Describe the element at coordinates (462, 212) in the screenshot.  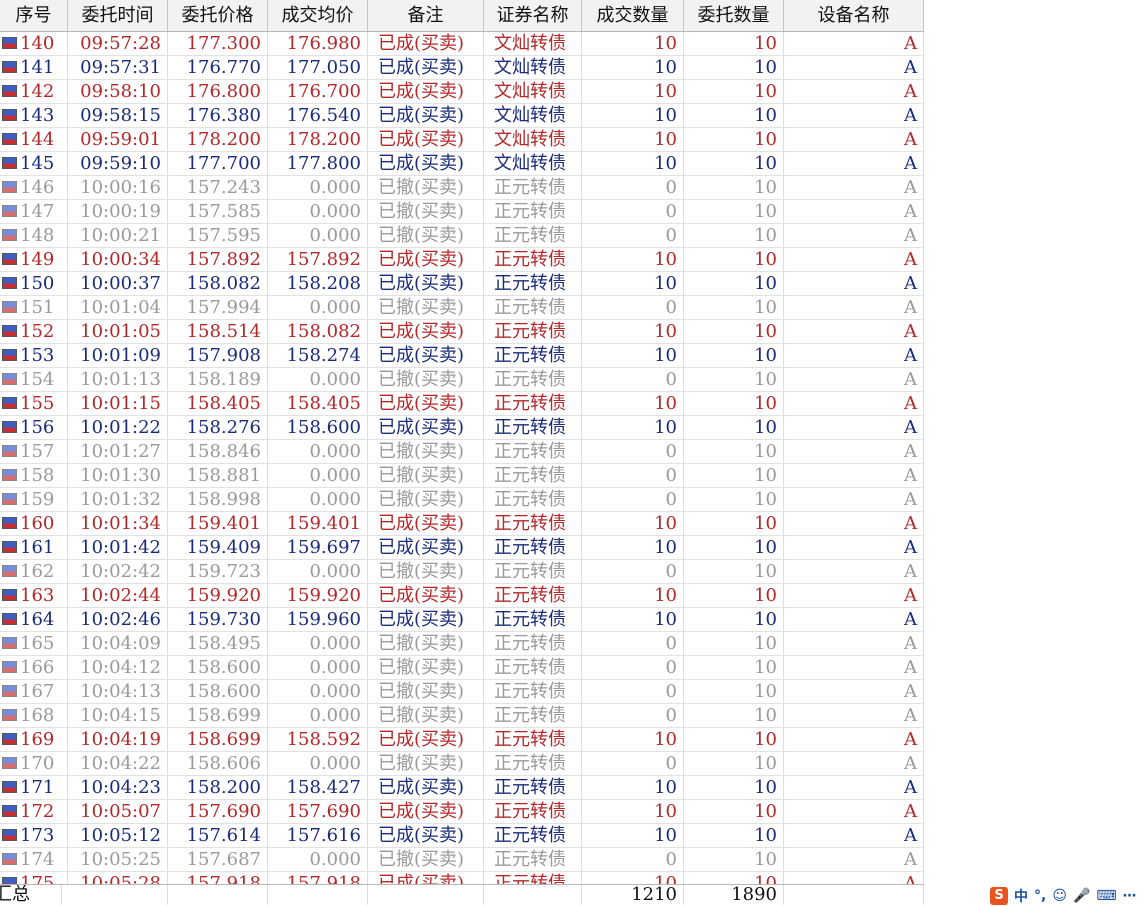
I see `table-row: 147 10:00:19 157.585 0.000 已撤(买卖) 正元转债 0 10 A` at that location.